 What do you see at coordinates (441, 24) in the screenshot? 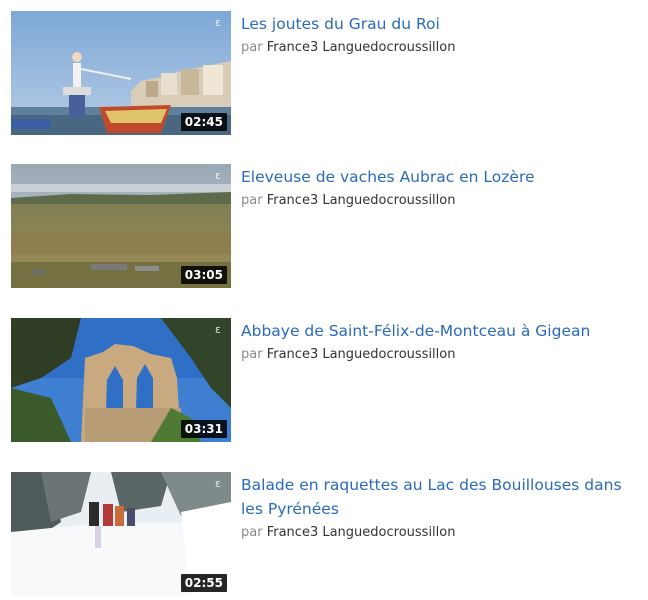
I see `video-title-link: Les joutes du Grau du Roi` at bounding box center [441, 24].